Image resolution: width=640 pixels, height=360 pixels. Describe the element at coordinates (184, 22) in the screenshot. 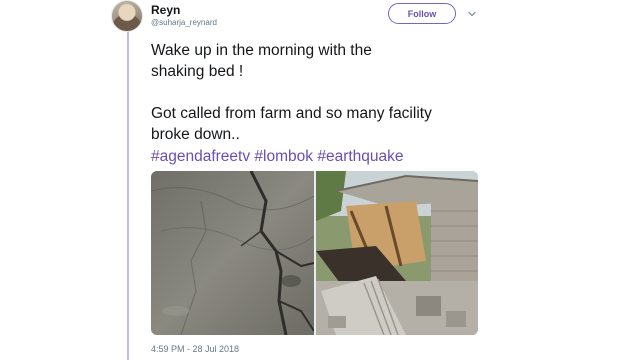

I see `author-handle: @suharja_reynard` at that location.